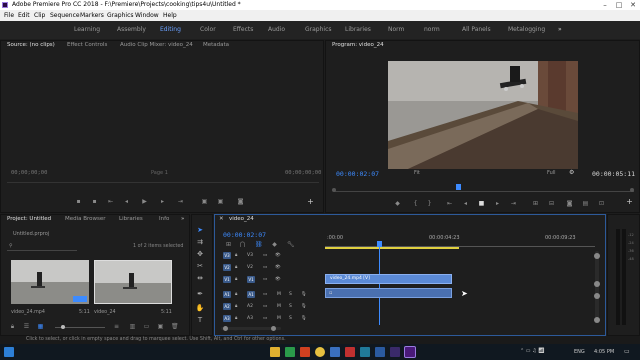 The width and height of the screenshot is (640, 360). Describe the element at coordinates (532, 351) in the screenshot. I see `tray-icons: ⌃ ▭ ♫ 📶︎` at that location.